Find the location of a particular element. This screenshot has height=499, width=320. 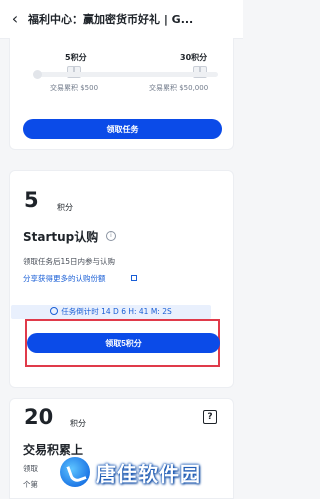

claim-5-points-button: 领取5积分 is located at coordinates (123, 343).